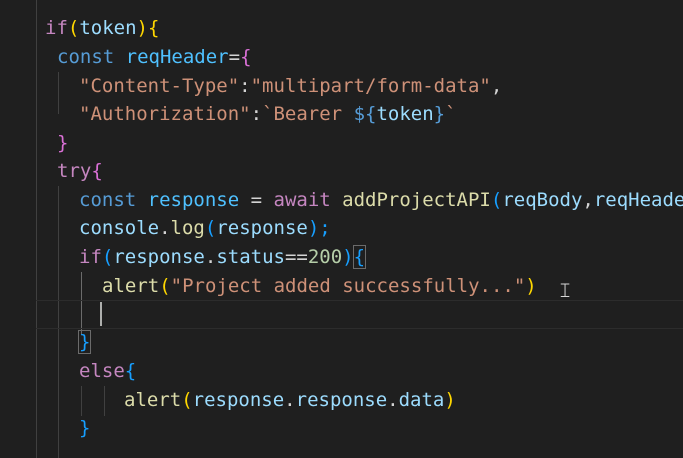  I want to click on code-line: if(token){, so click(102, 28).